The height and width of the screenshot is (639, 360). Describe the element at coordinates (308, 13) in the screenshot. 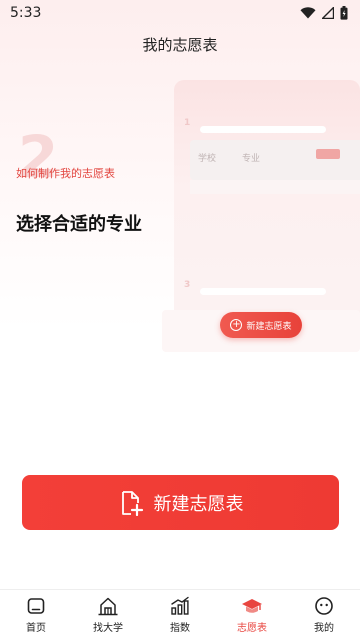

I see `wifi-icon` at that location.